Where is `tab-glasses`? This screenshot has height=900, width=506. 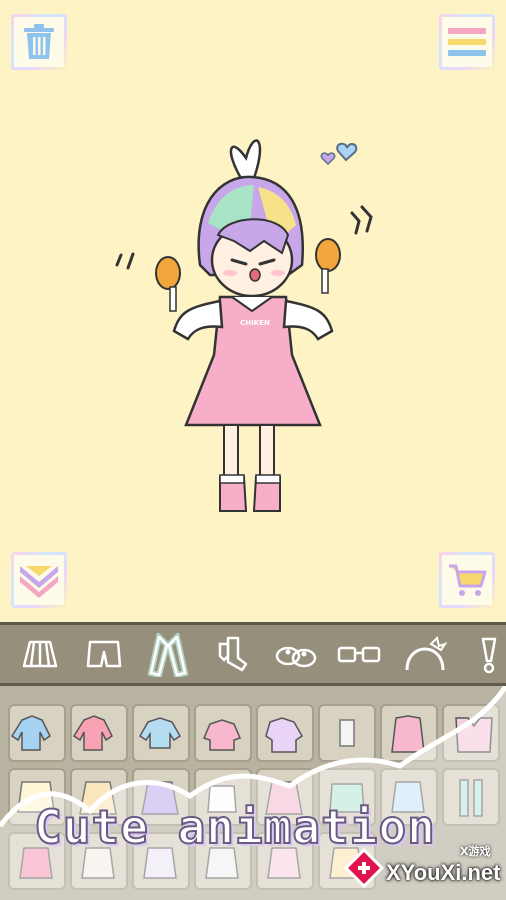 tab-glasses is located at coordinates (359, 655).